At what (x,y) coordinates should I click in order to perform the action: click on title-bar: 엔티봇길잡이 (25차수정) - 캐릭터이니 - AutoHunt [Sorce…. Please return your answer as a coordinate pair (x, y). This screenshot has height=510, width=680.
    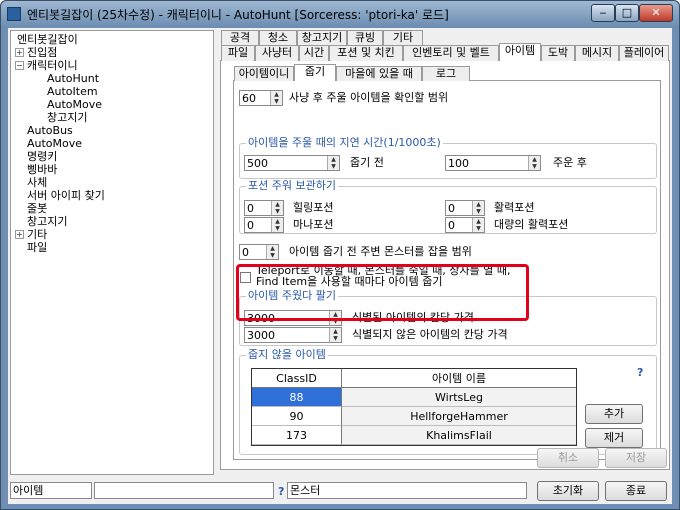
    Looking at the image, I should click on (340, 14).